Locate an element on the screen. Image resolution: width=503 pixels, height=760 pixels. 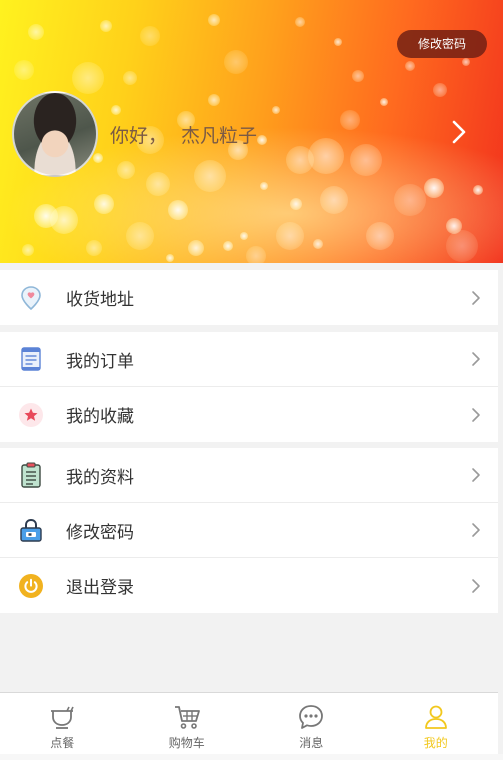
tab-mine: 我的 is located at coordinates (436, 723).